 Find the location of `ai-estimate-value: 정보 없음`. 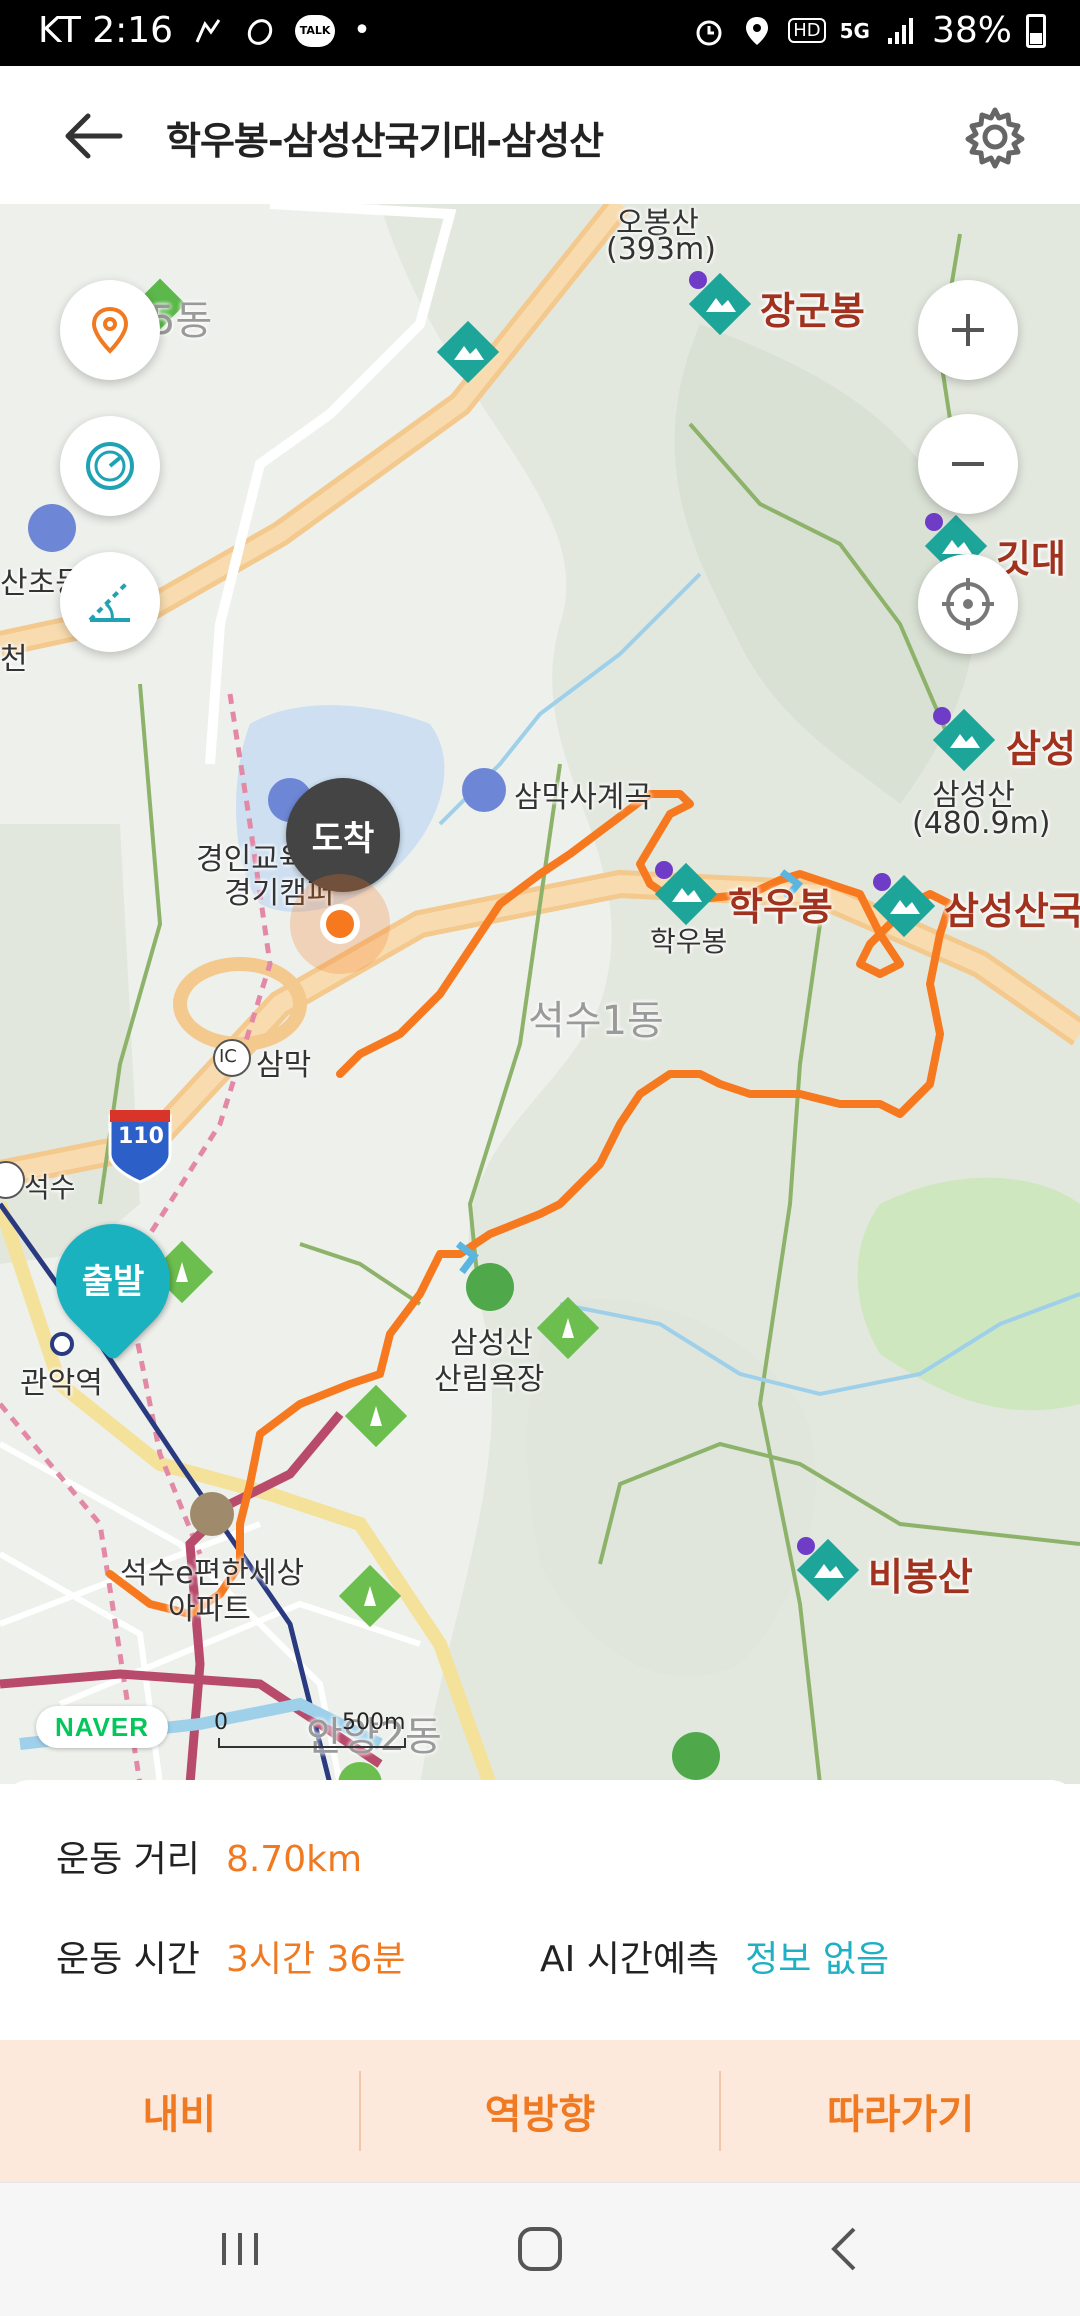

ai-estimate-value: 정보 없음 is located at coordinates (817, 1959).